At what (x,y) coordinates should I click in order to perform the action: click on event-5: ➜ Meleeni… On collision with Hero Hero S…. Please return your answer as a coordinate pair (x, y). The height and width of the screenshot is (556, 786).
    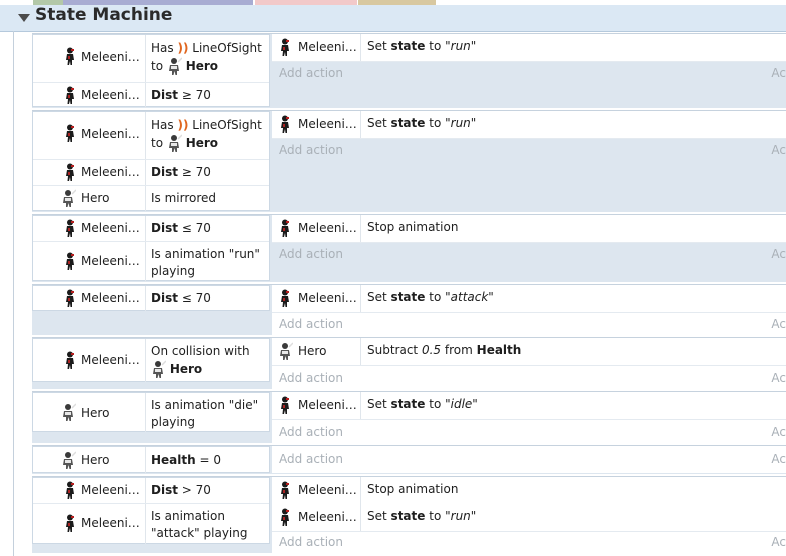
    Looking at the image, I should click on (409, 363).